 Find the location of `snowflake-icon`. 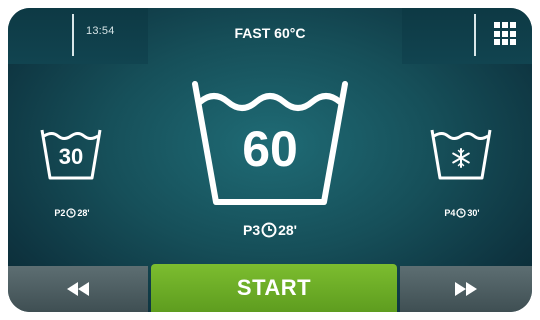

snowflake-icon is located at coordinates (461, 158).